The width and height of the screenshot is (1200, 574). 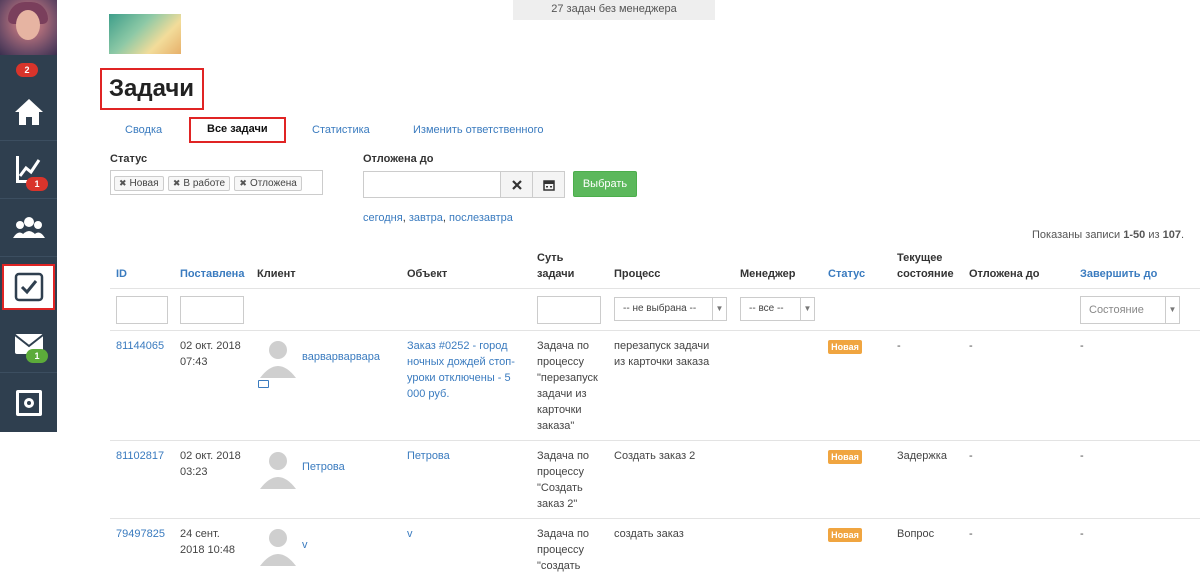 I want to click on created-date-day: 24 сент., so click(x=200, y=534).